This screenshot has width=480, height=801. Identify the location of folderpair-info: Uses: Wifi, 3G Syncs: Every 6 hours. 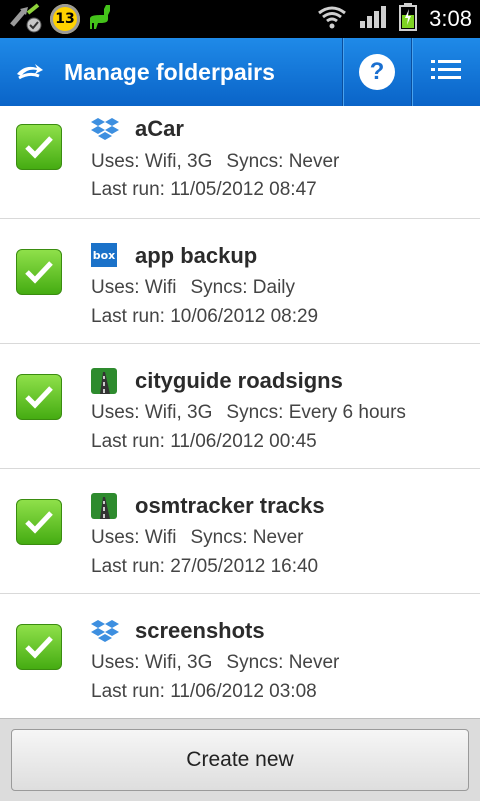
(248, 413).